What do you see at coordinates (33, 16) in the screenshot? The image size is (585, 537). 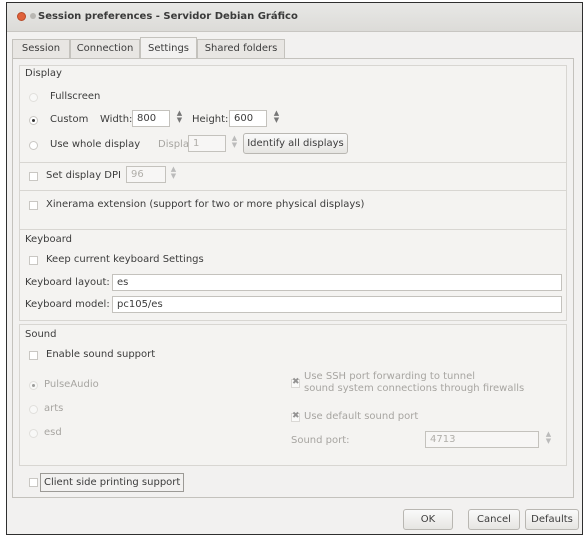 I see `minimize-icon` at bounding box center [33, 16].